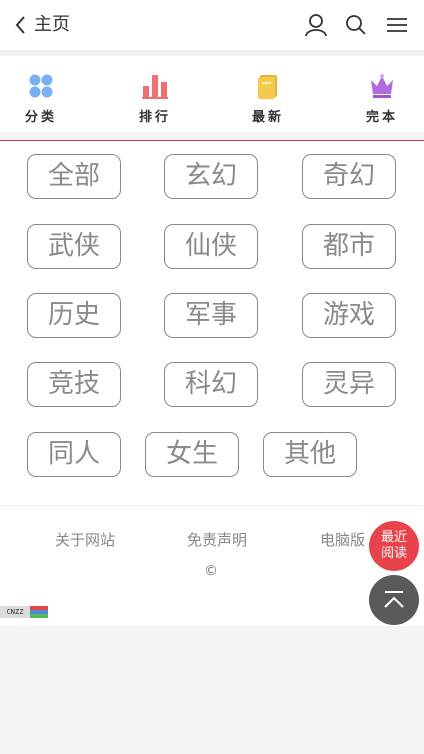  I want to click on nav-item-finished: 完本, so click(382, 100).